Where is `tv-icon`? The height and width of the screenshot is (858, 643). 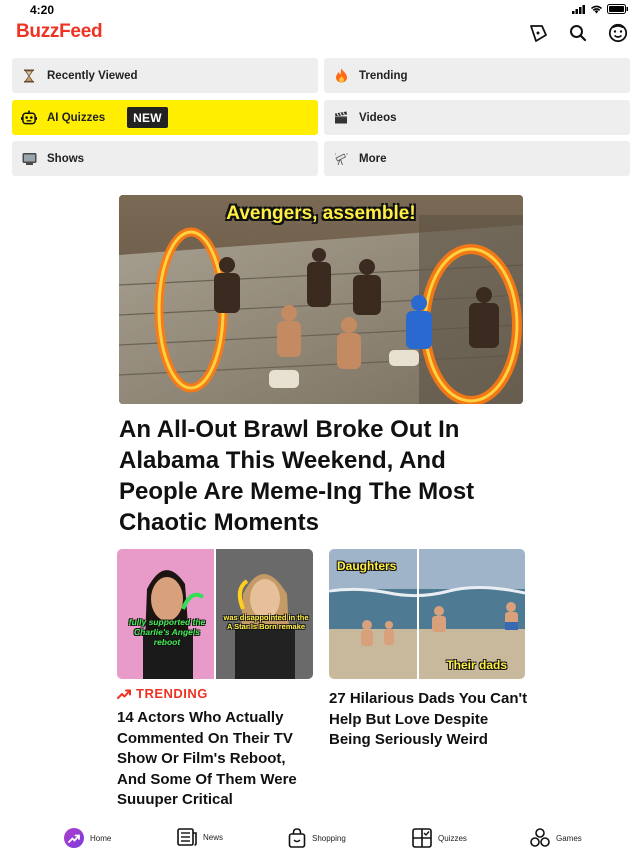 tv-icon is located at coordinates (29, 159).